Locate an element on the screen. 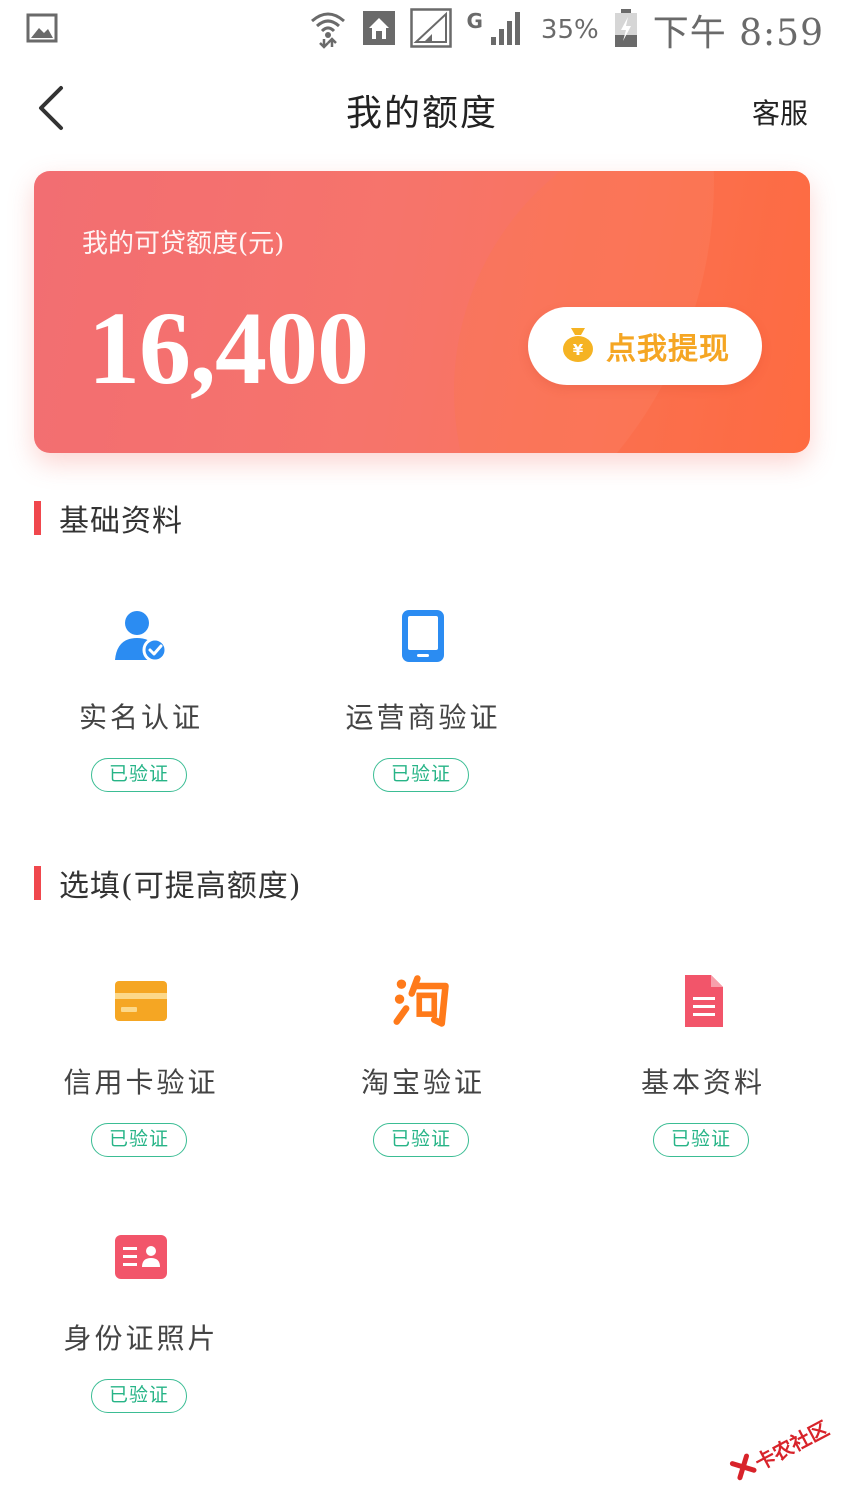  network-type: G is located at coordinates (474, 21).